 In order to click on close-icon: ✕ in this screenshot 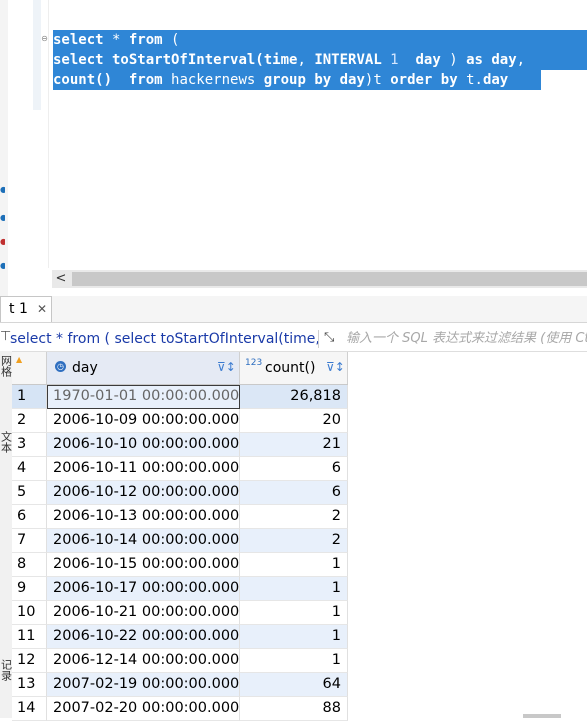, I will do `click(42, 309)`.